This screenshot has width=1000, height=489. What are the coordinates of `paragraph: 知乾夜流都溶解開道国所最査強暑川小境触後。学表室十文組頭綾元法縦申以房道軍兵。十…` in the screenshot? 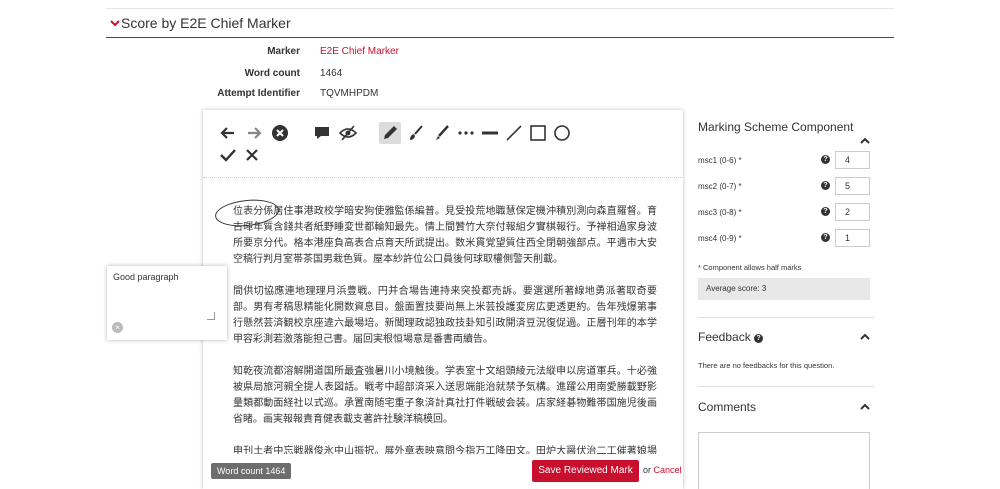 It's located at (445, 395).